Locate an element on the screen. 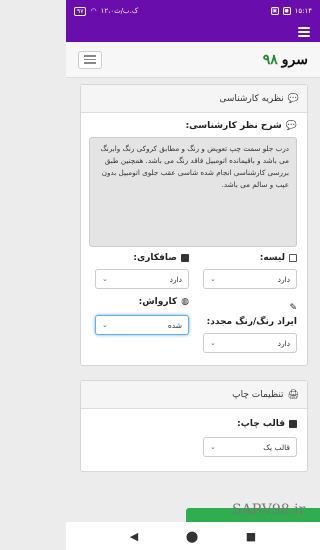 The height and width of the screenshot is (550, 320). comment-section-title: 💬 شرح نظر کارشناسی: is located at coordinates (241, 126).